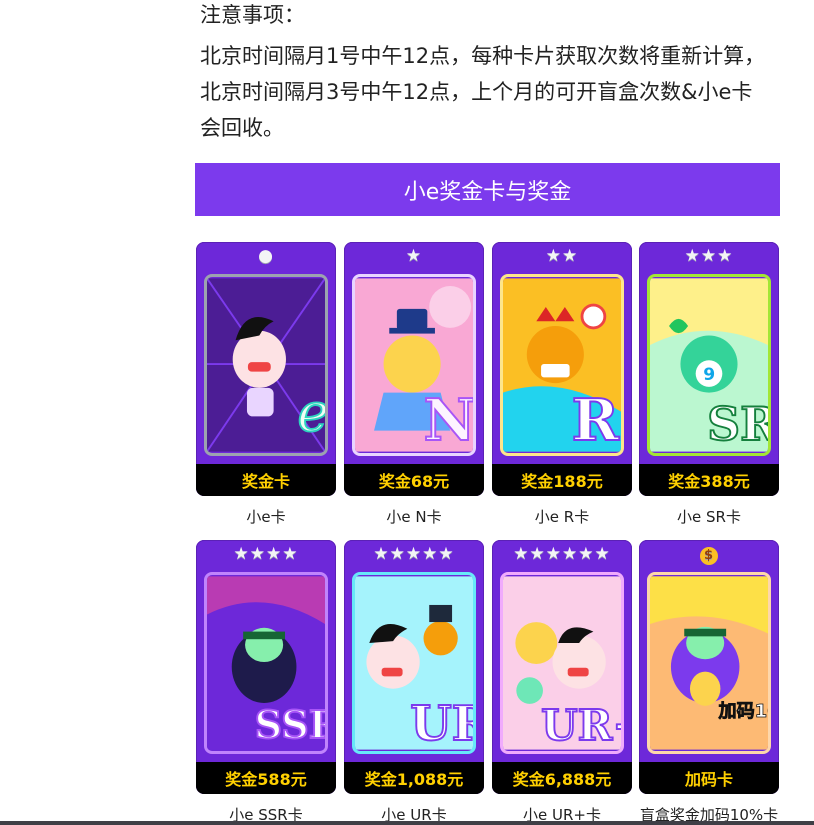  What do you see at coordinates (290, 724) in the screenshot?
I see `card-letter: SSR` at bounding box center [290, 724].